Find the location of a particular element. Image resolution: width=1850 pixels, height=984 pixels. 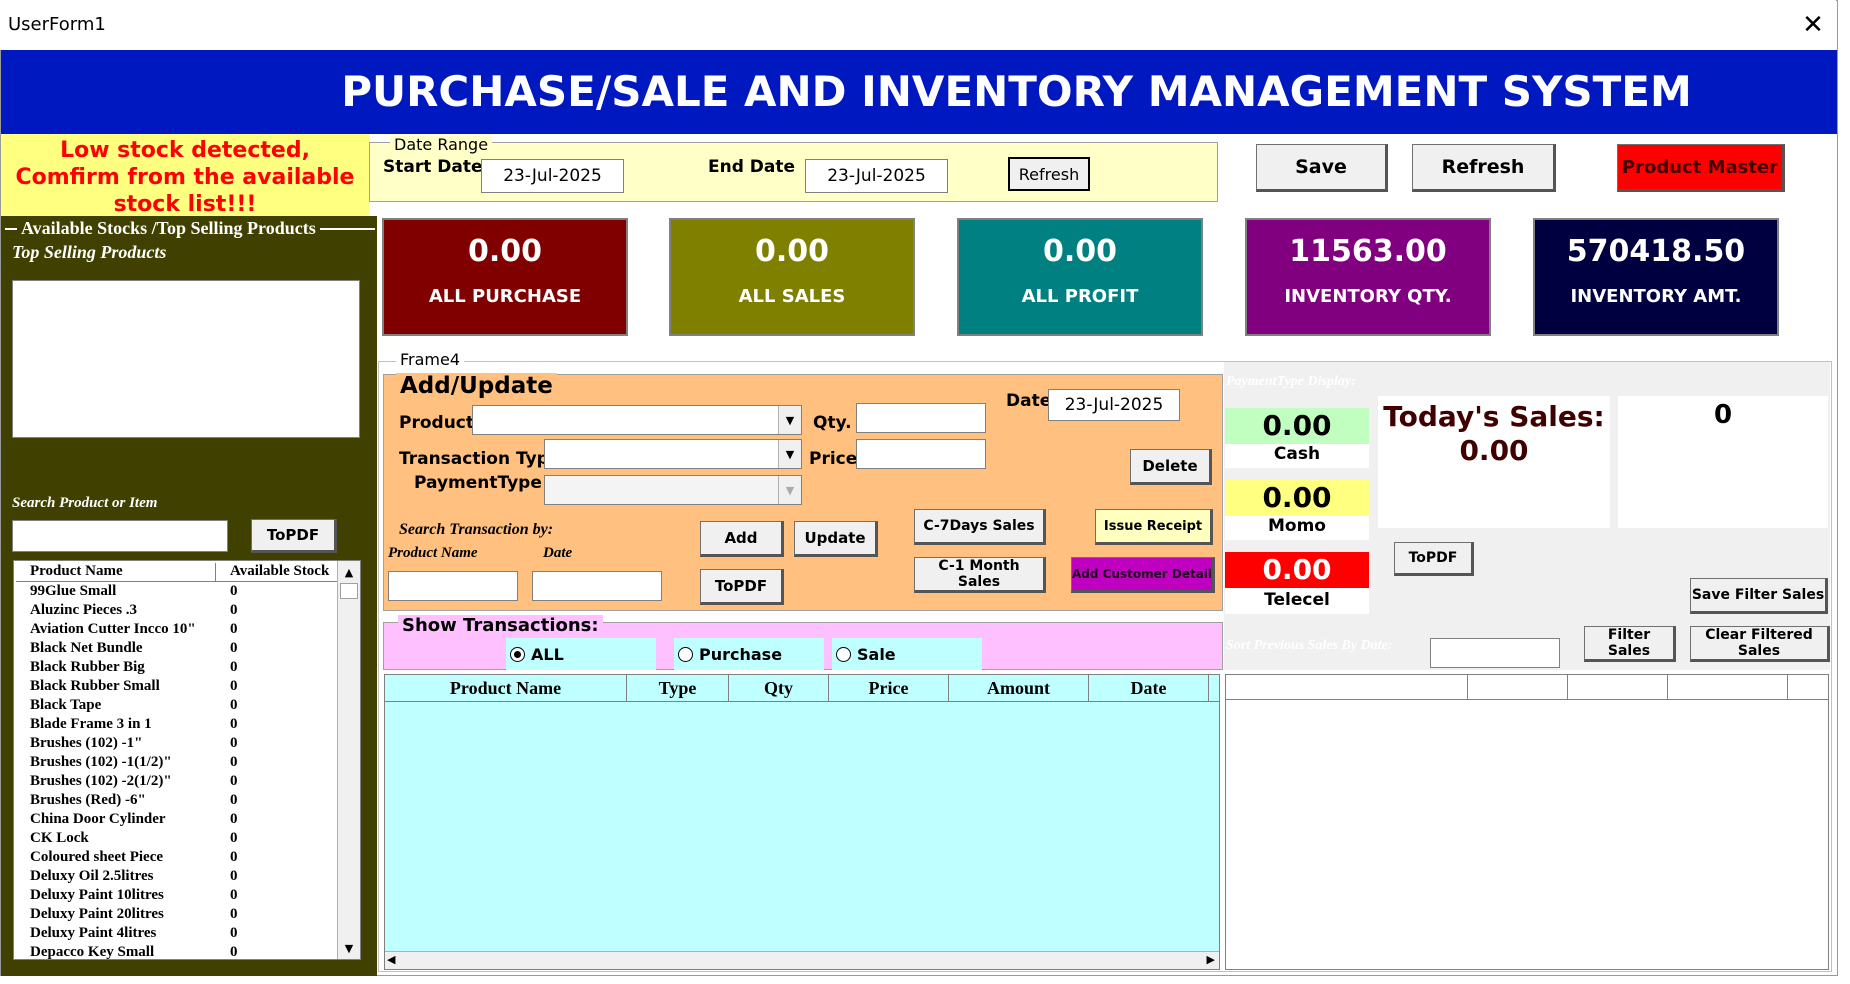

radio-purchase-indicator is located at coordinates (685, 654).